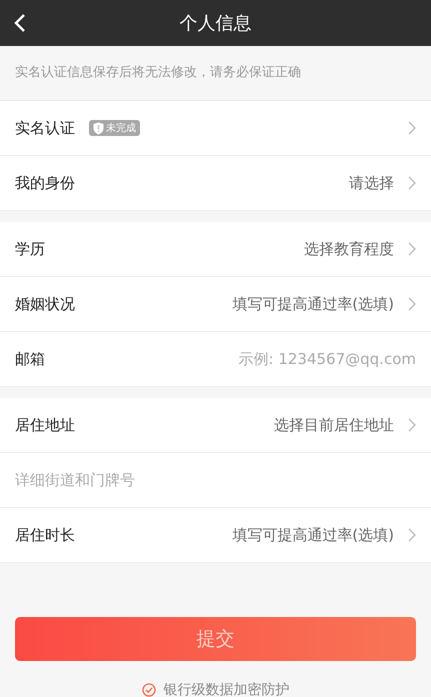 The height and width of the screenshot is (697, 431). I want to click on field-label: 实名认证, so click(45, 128).